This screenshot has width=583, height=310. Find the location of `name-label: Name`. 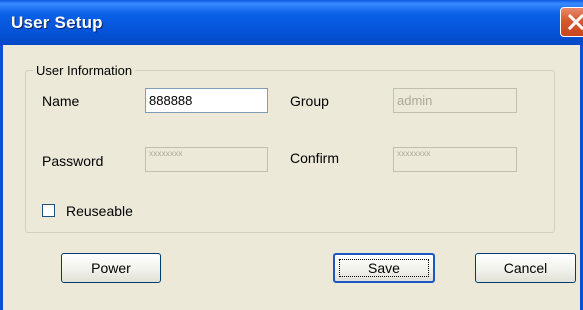

name-label: Name is located at coordinates (61, 101).